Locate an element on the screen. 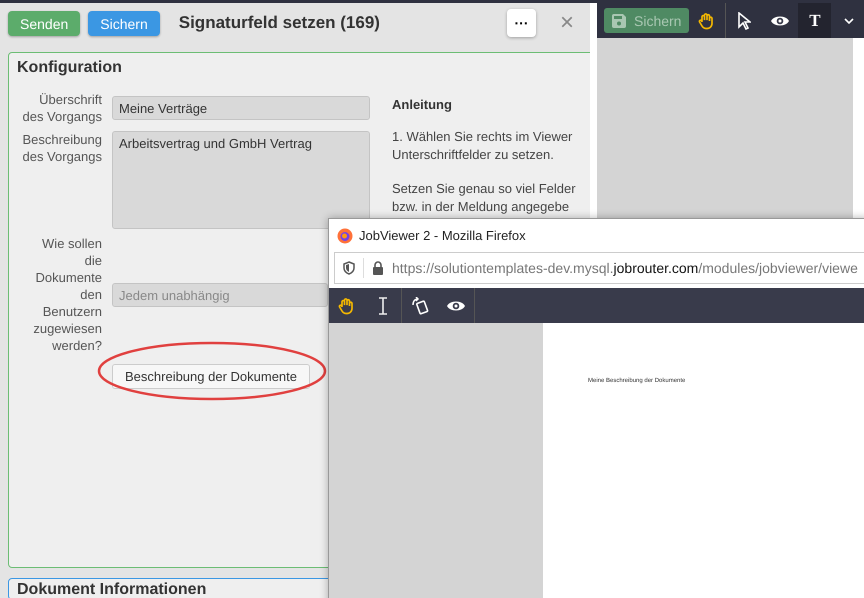 The height and width of the screenshot is (598, 864). cursor-icon is located at coordinates (744, 21).